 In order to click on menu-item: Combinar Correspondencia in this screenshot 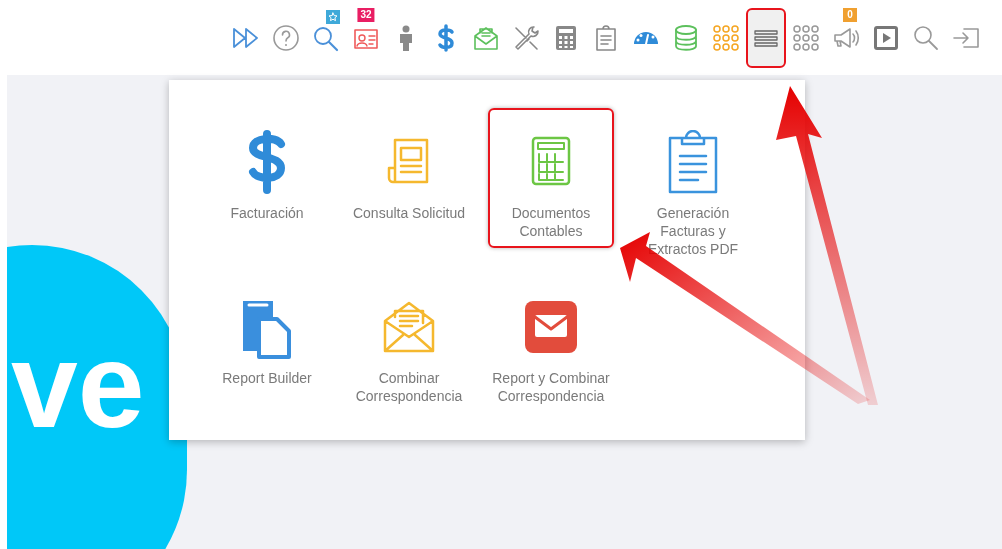, I will do `click(409, 343)`.